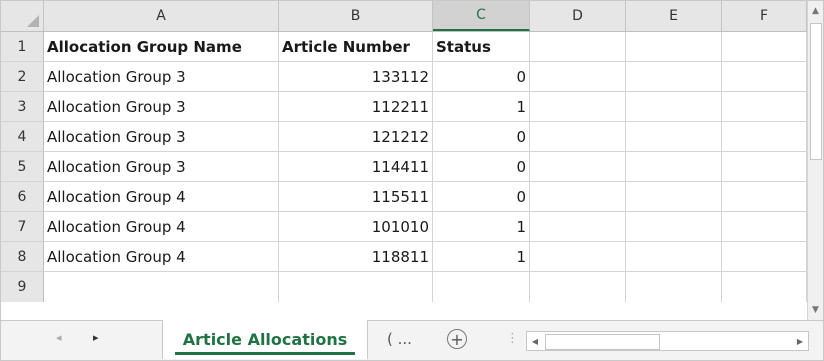  What do you see at coordinates (481, 16) in the screenshot?
I see `column-header-c: C` at bounding box center [481, 16].